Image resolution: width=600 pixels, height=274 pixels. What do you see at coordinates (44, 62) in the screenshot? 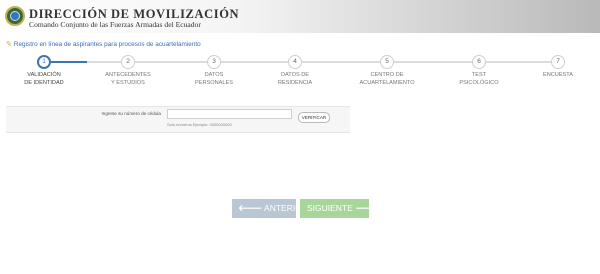
I see `step-1: 1` at bounding box center [44, 62].